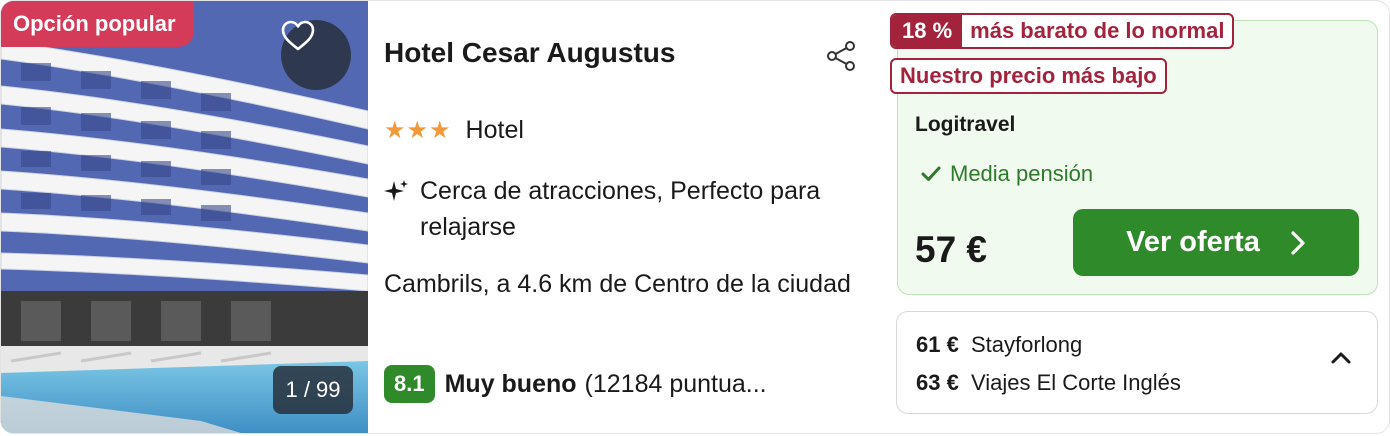 This screenshot has width=1390, height=436. I want to click on hotel-type: Hotel, so click(494, 130).